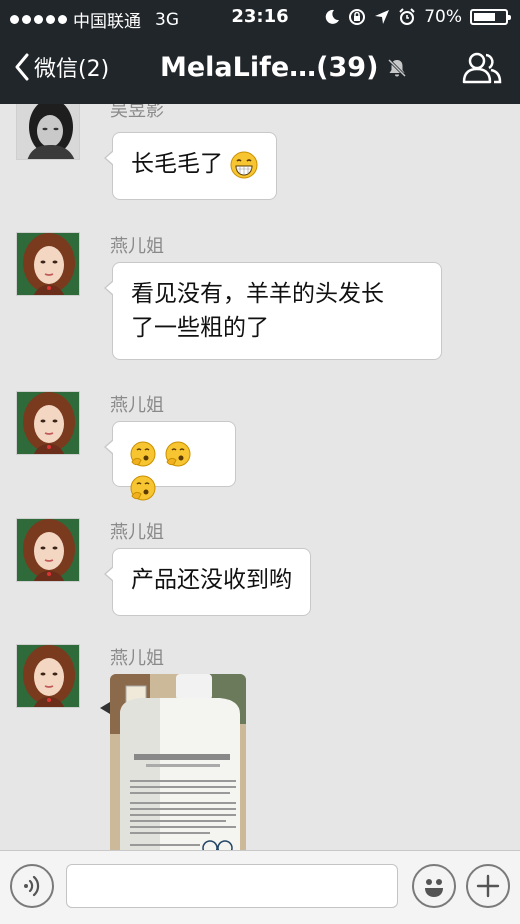 The image size is (520, 924). I want to click on moon-icon, so click(332, 16).